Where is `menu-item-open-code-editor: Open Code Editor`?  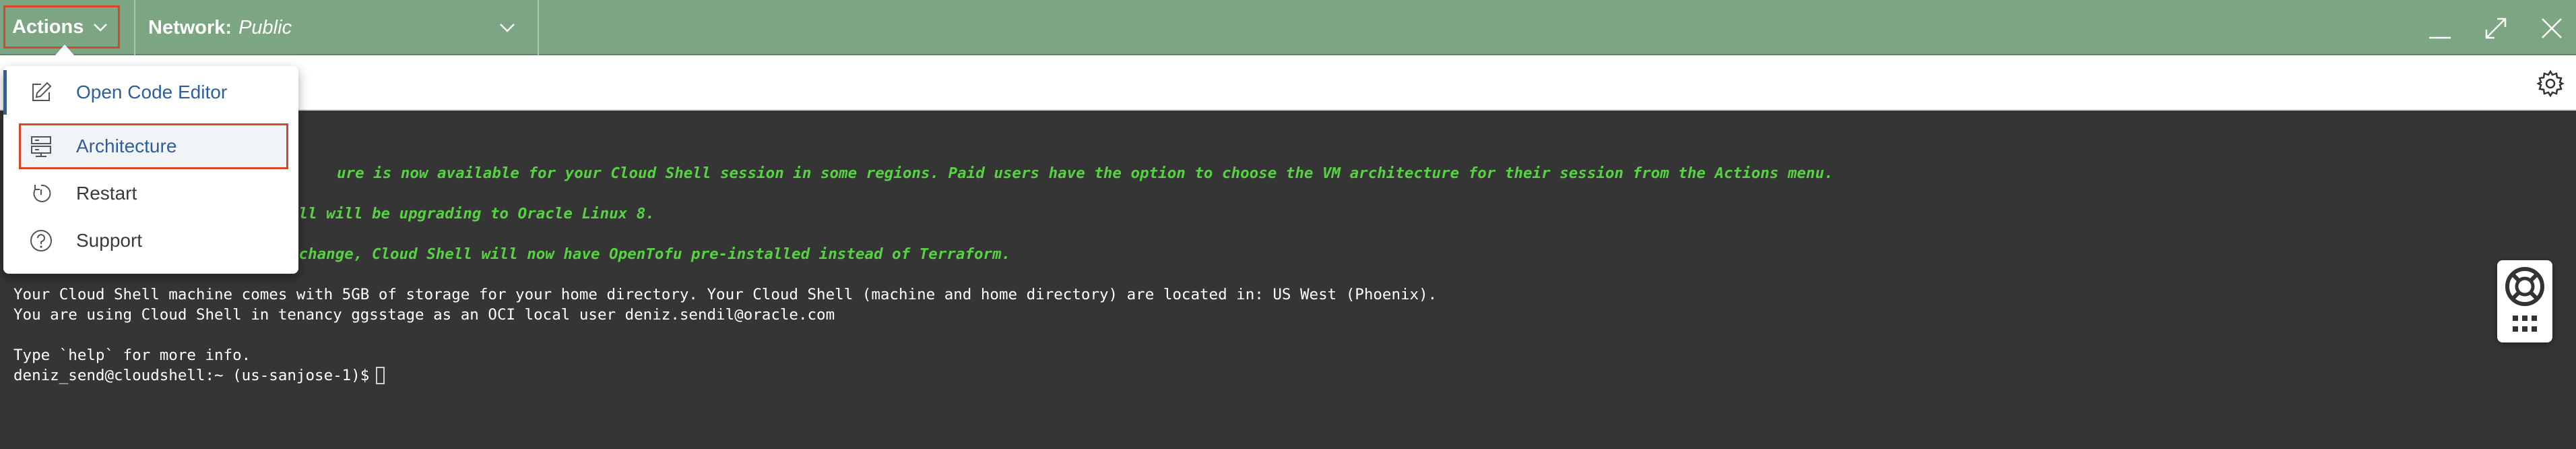 menu-item-open-code-editor: Open Code Editor is located at coordinates (150, 92).